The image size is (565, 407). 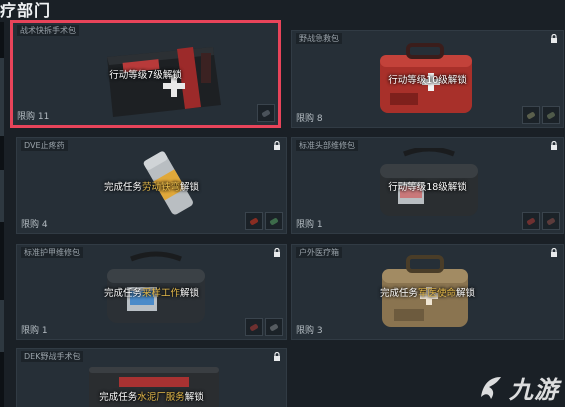 What do you see at coordinates (309, 331) in the screenshot?
I see `purchase-limit: 限购 3` at bounding box center [309, 331].